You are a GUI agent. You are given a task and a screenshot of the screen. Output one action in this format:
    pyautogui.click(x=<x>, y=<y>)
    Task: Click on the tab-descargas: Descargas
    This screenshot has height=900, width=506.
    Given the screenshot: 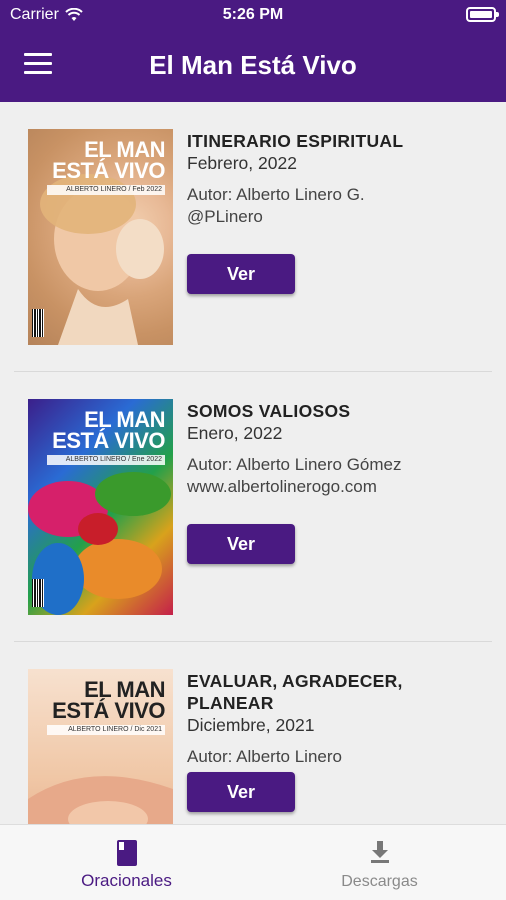 What is the action you would take?
    pyautogui.click(x=379, y=862)
    